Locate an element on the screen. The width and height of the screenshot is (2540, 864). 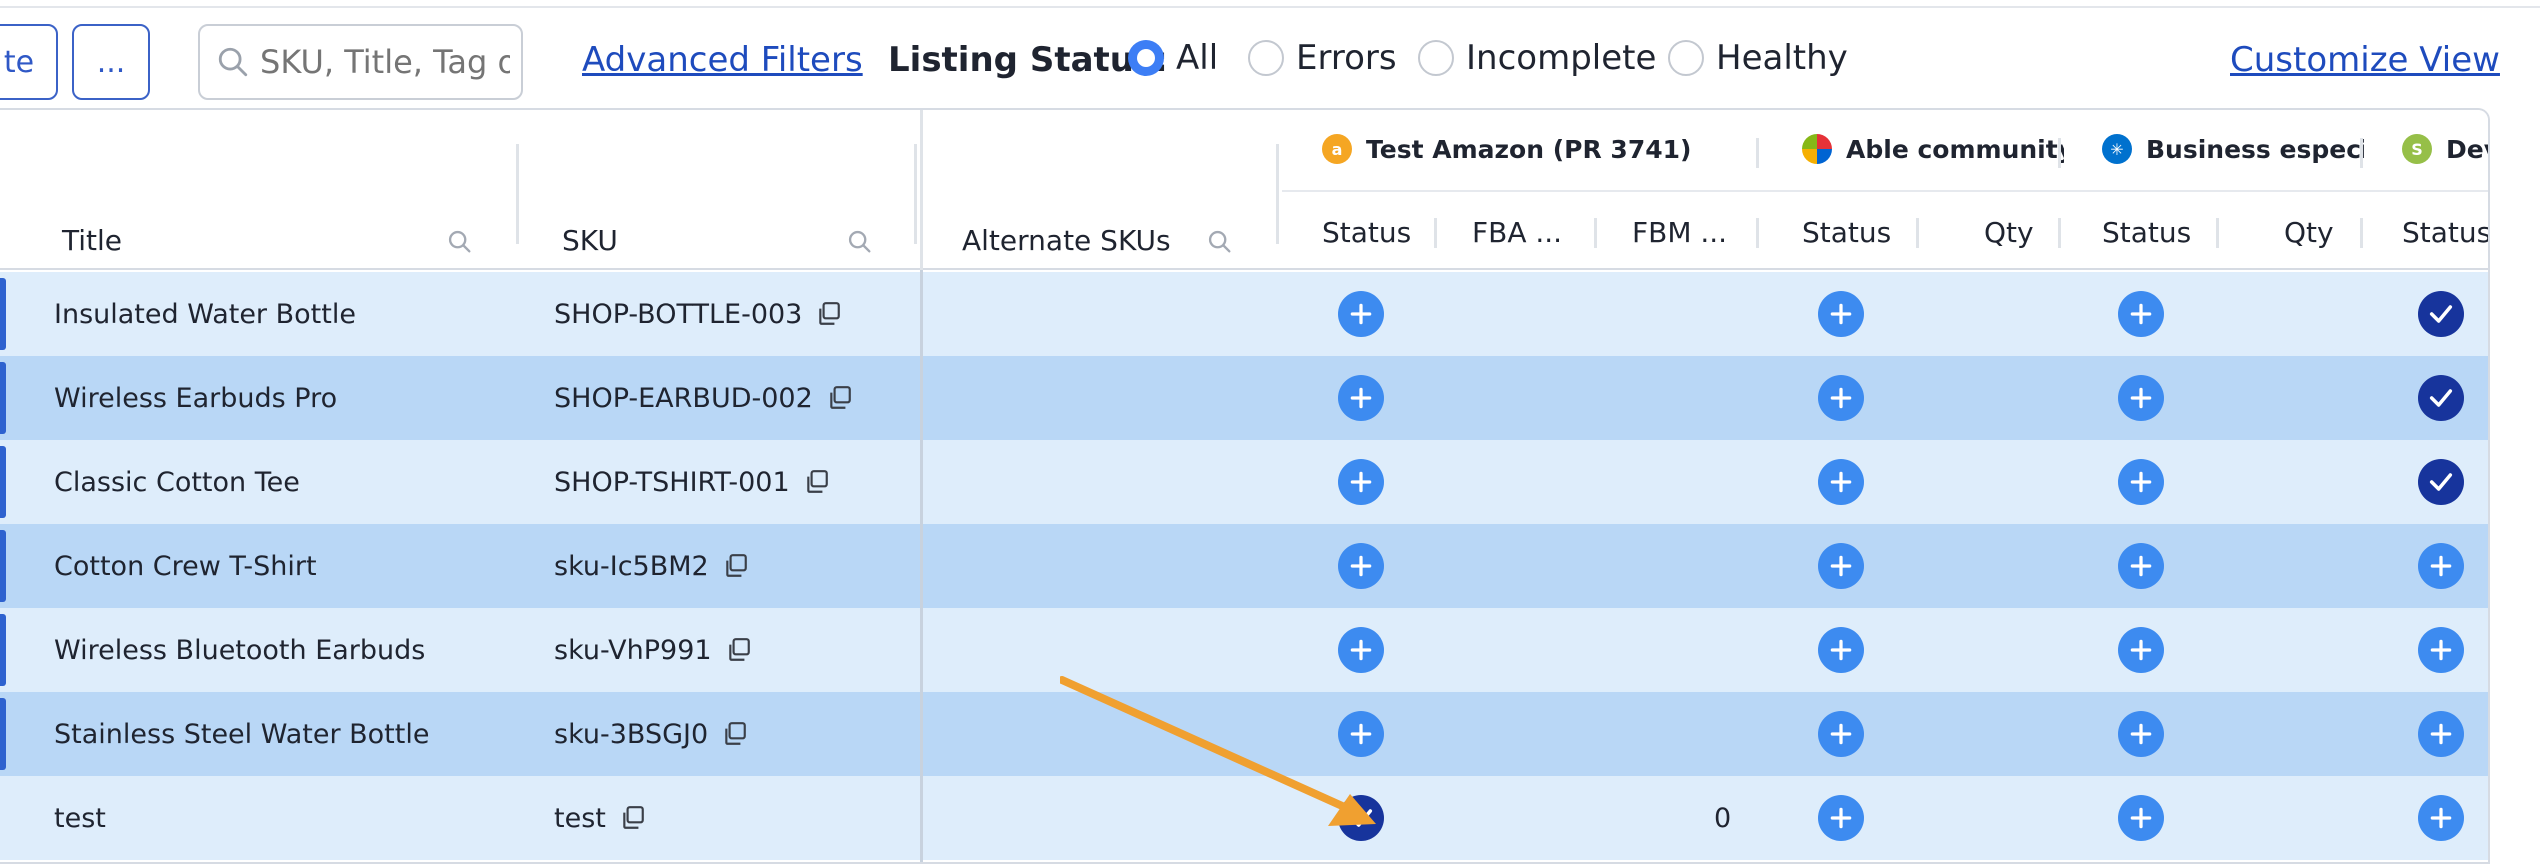
marketplace-name: Test Amazon (PR 3741) is located at coordinates (1529, 149).